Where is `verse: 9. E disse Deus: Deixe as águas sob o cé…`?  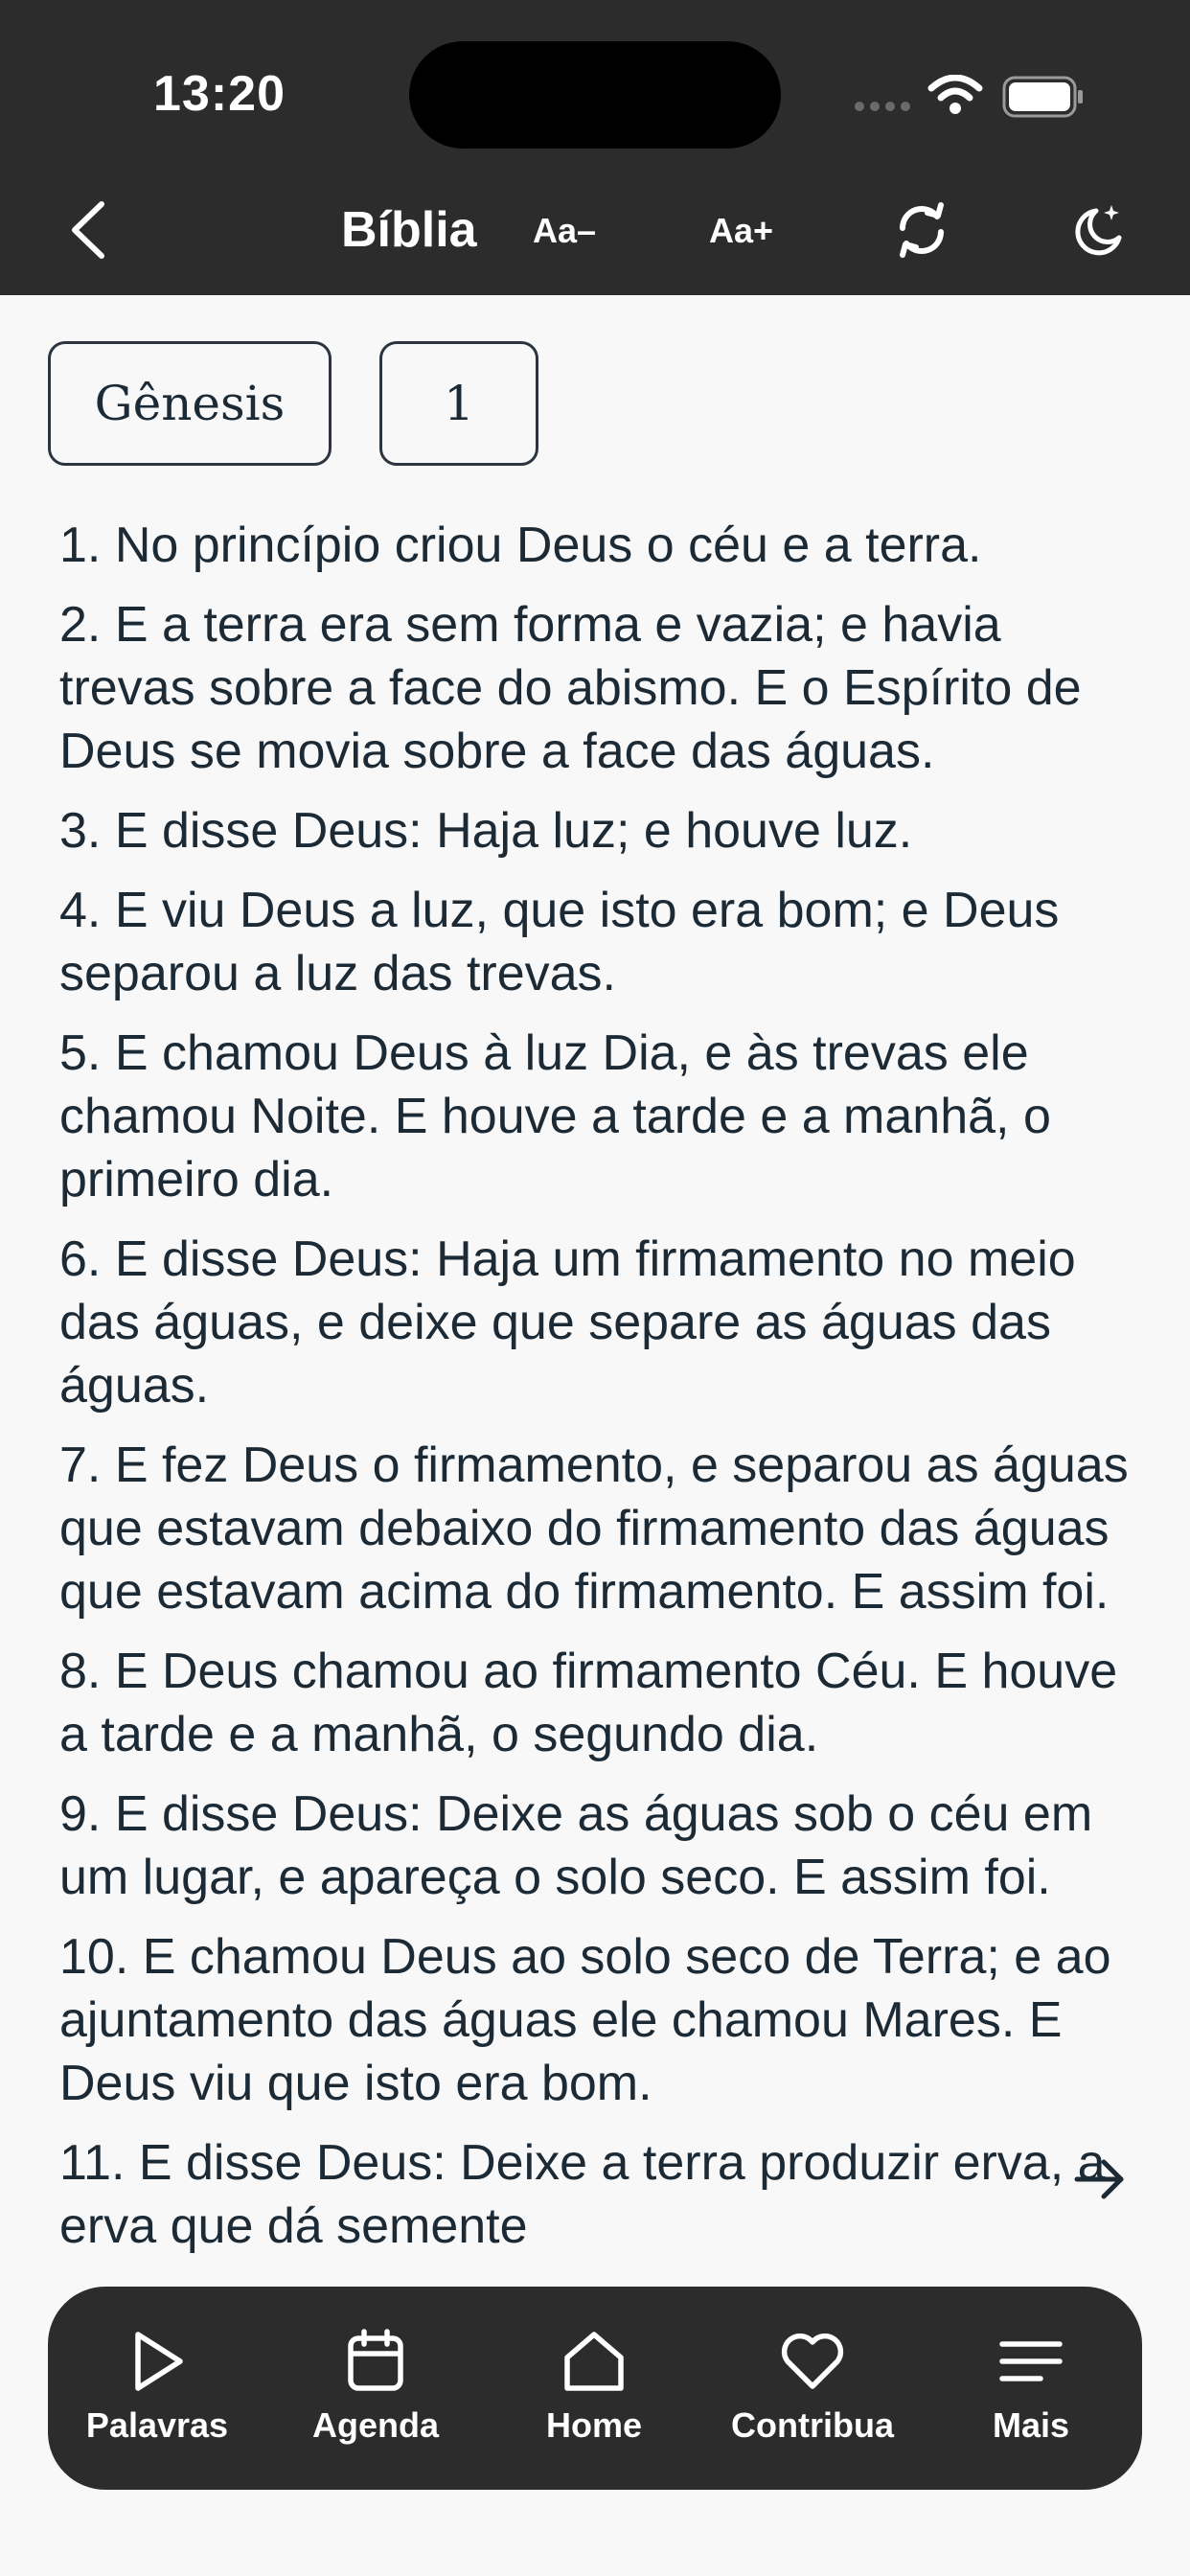 verse: 9. E disse Deus: Deixe as águas sob o cé… is located at coordinates (576, 1845).